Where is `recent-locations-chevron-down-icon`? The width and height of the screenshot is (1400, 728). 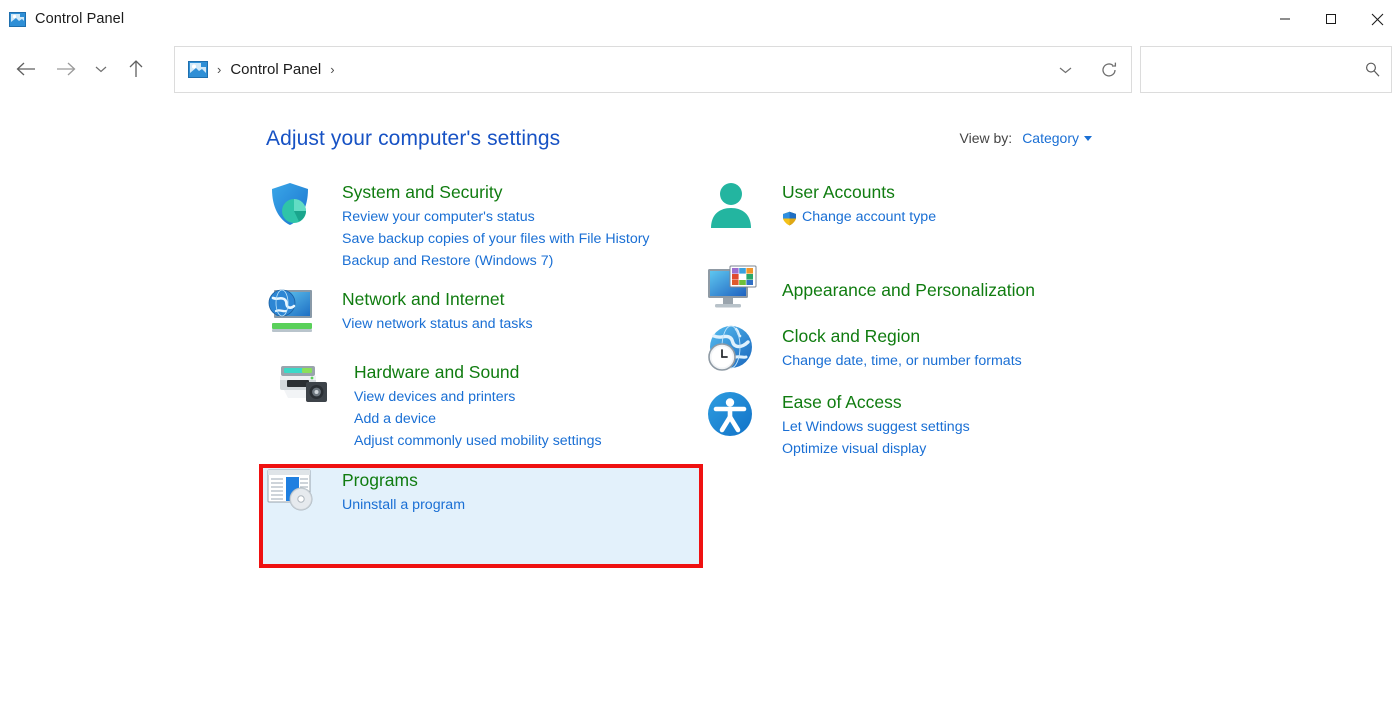 recent-locations-chevron-down-icon is located at coordinates (101, 69).